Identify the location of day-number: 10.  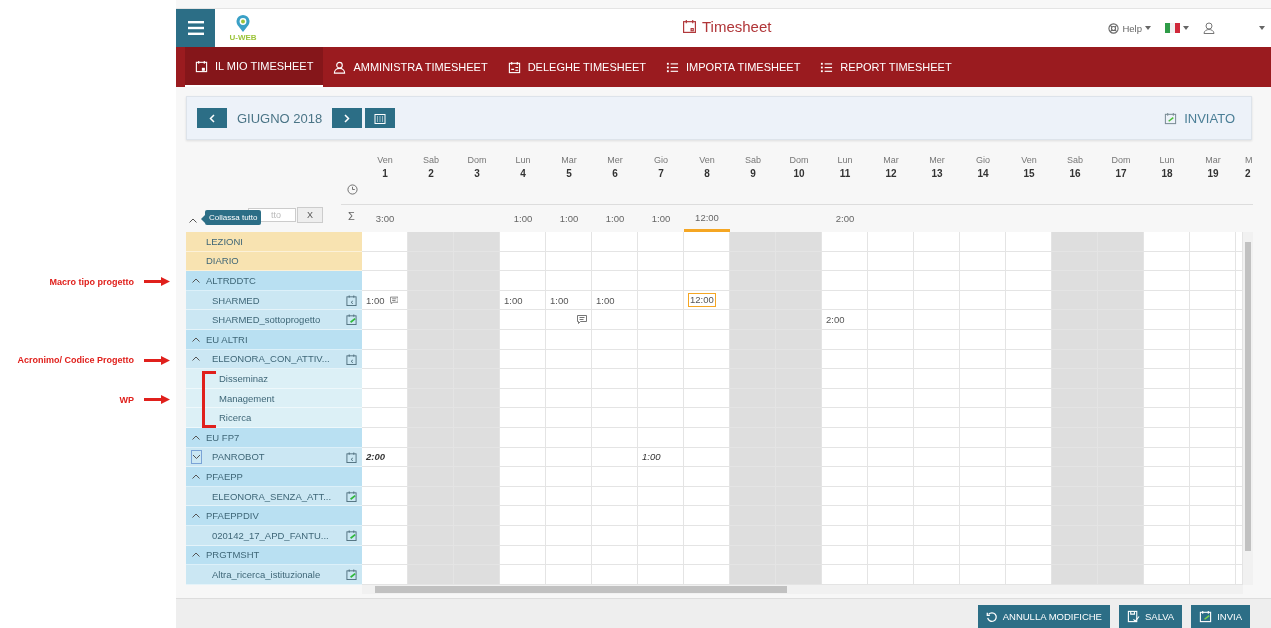
(799, 173).